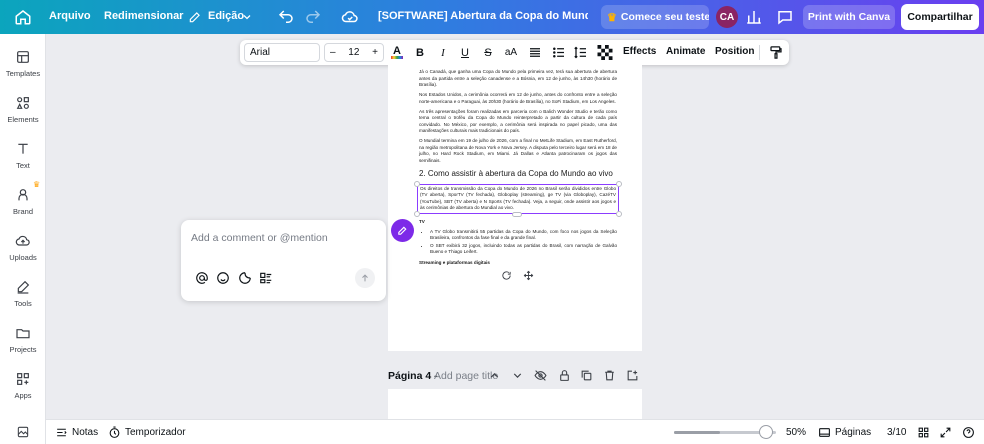 The width and height of the screenshot is (984, 444). I want to click on paint-roller-icon, so click(776, 52).